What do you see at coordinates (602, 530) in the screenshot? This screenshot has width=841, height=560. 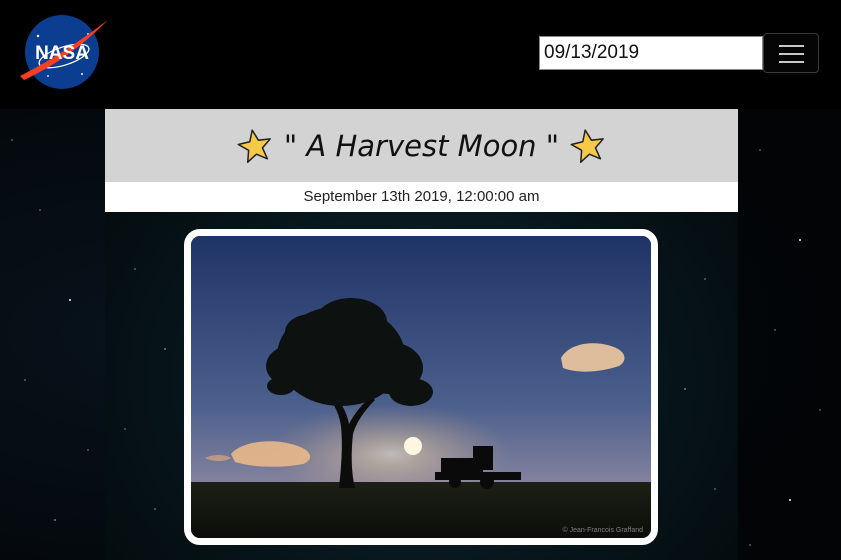 I see `image-credit: © Jean-Francois Graffand` at bounding box center [602, 530].